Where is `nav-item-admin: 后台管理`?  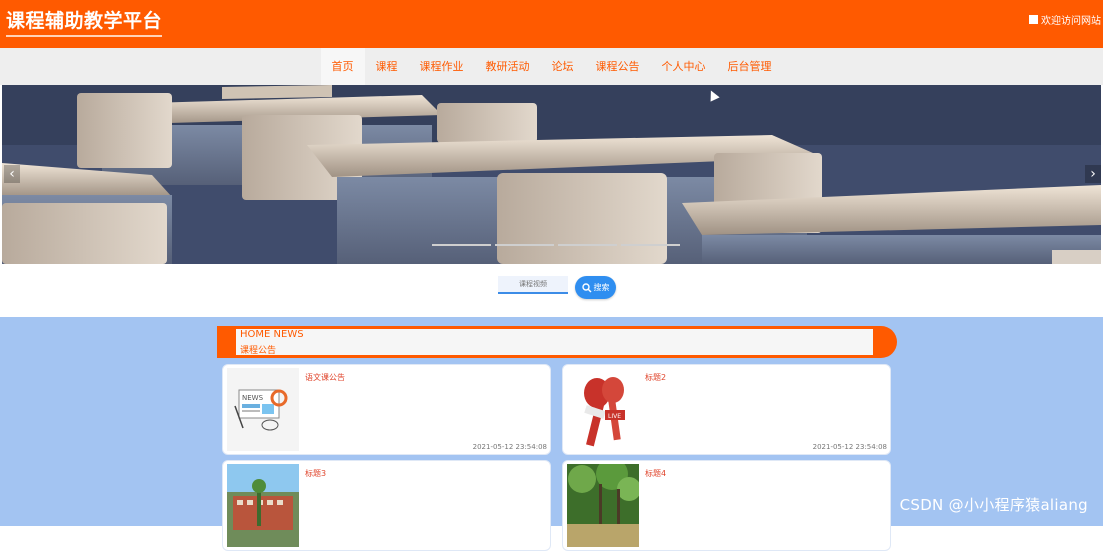 nav-item-admin: 后台管理 is located at coordinates (750, 66).